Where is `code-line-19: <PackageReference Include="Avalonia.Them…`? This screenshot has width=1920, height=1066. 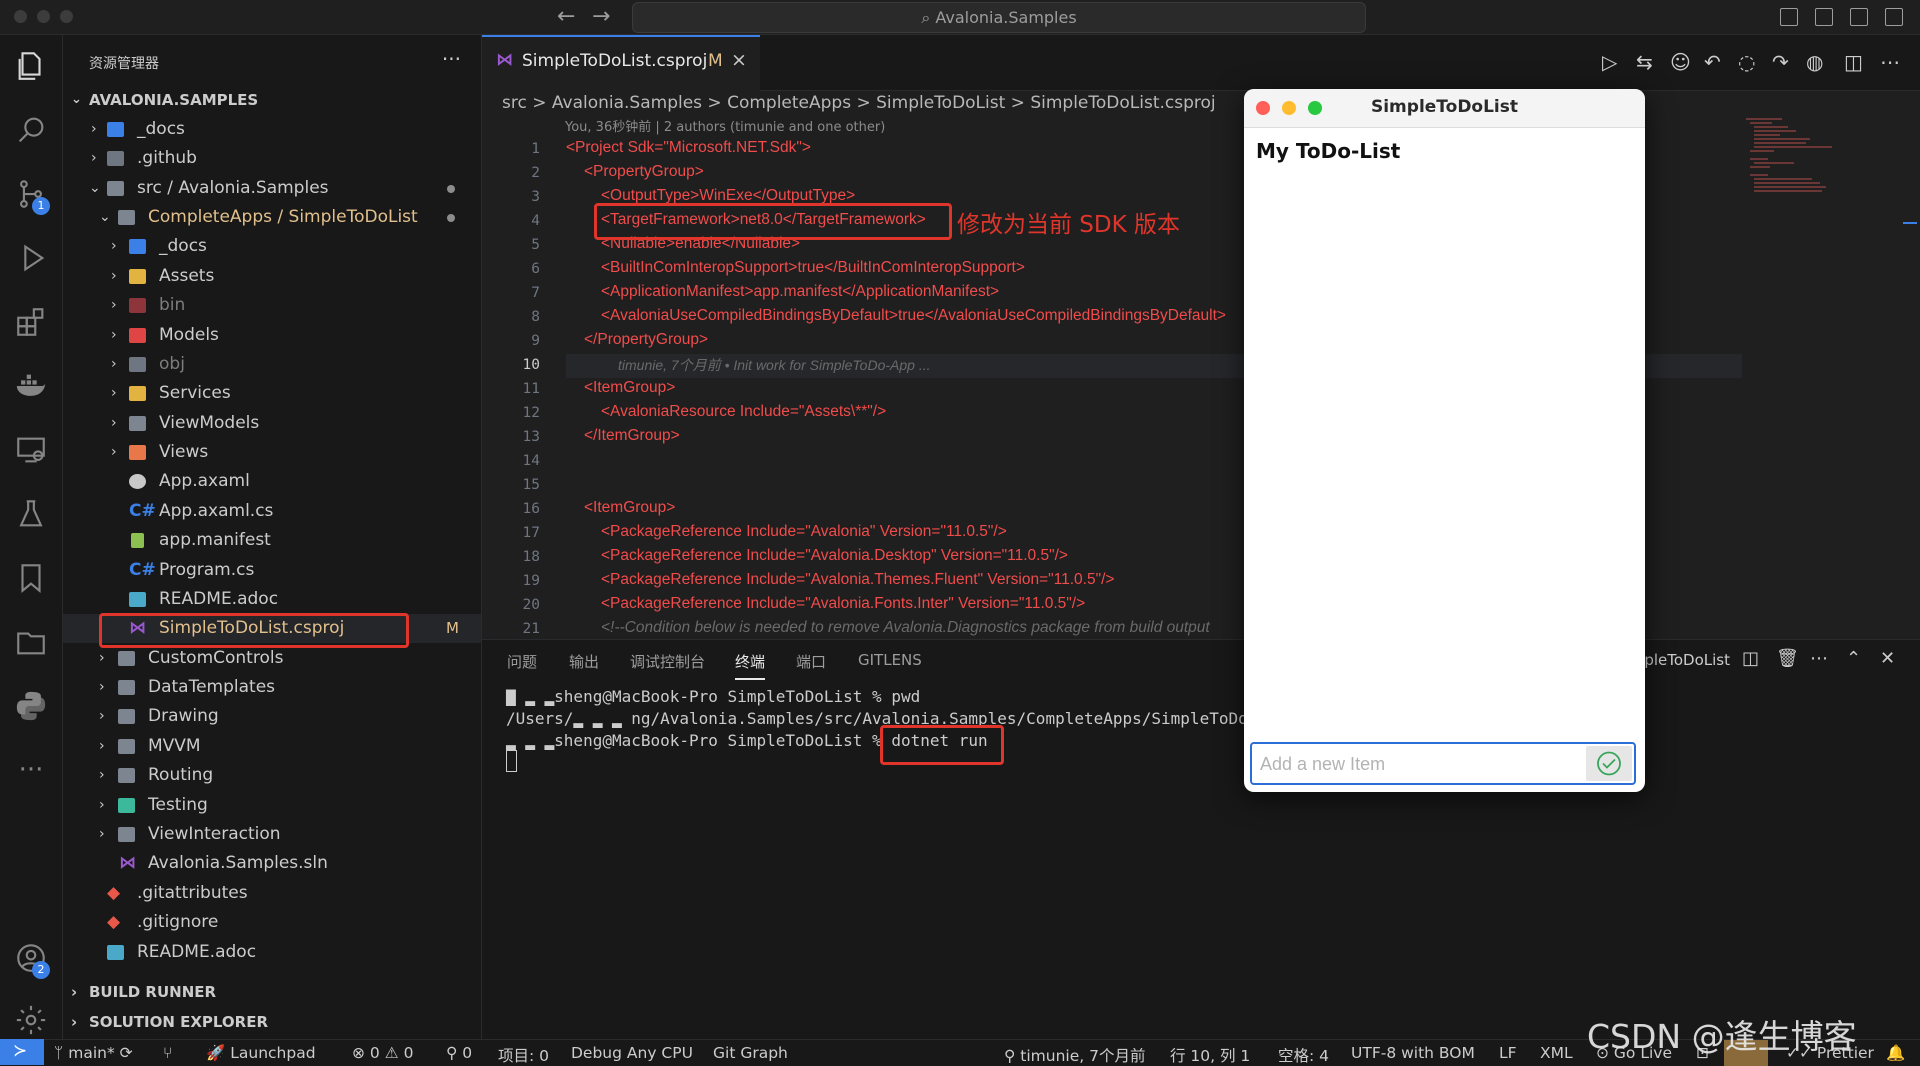 code-line-19: <PackageReference Include="Avalonia.Them… is located at coordinates (857, 580).